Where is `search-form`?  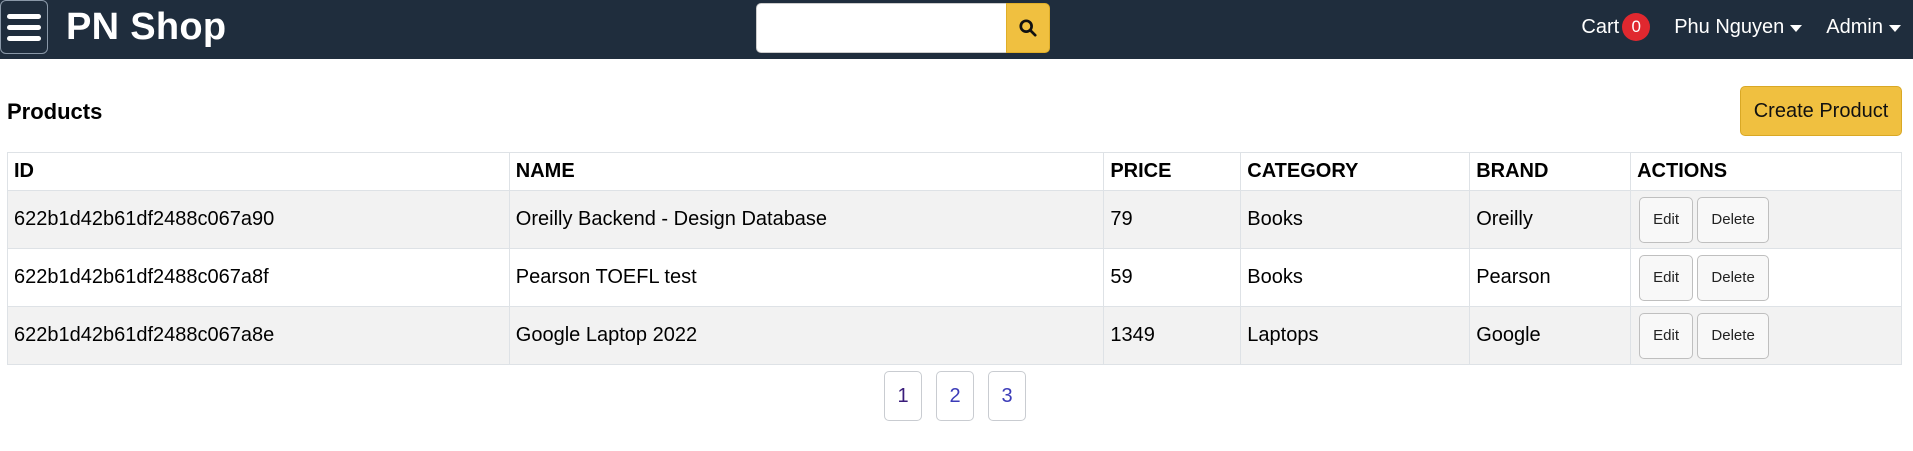 search-form is located at coordinates (903, 28).